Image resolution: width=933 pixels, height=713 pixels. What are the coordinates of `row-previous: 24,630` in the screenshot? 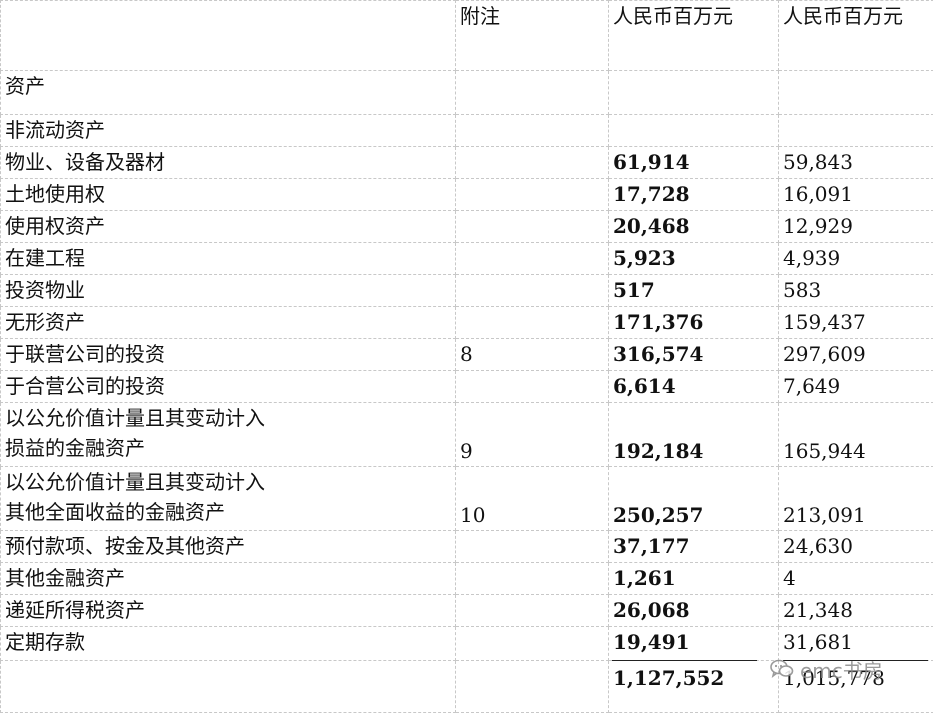 It's located at (856, 547).